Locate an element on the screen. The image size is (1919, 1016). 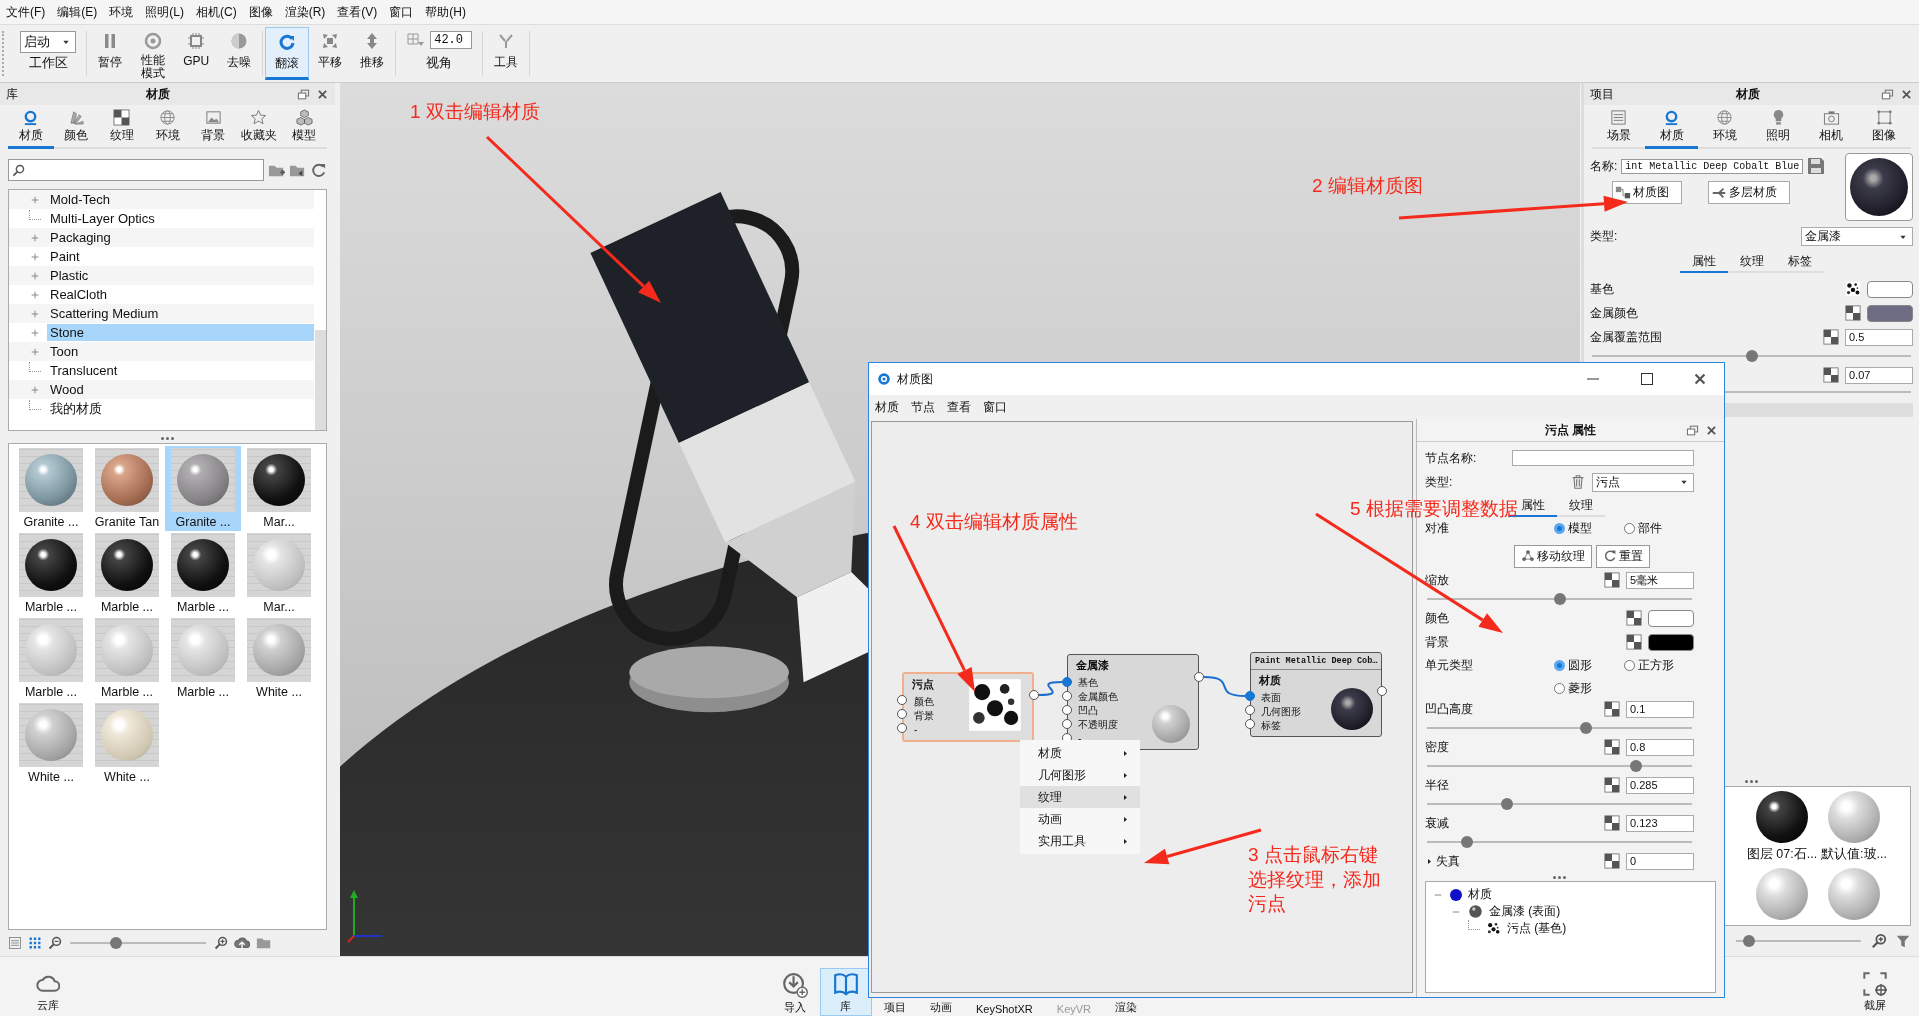
bottom-tab: 渲染 is located at coordinates (1126, 1007).